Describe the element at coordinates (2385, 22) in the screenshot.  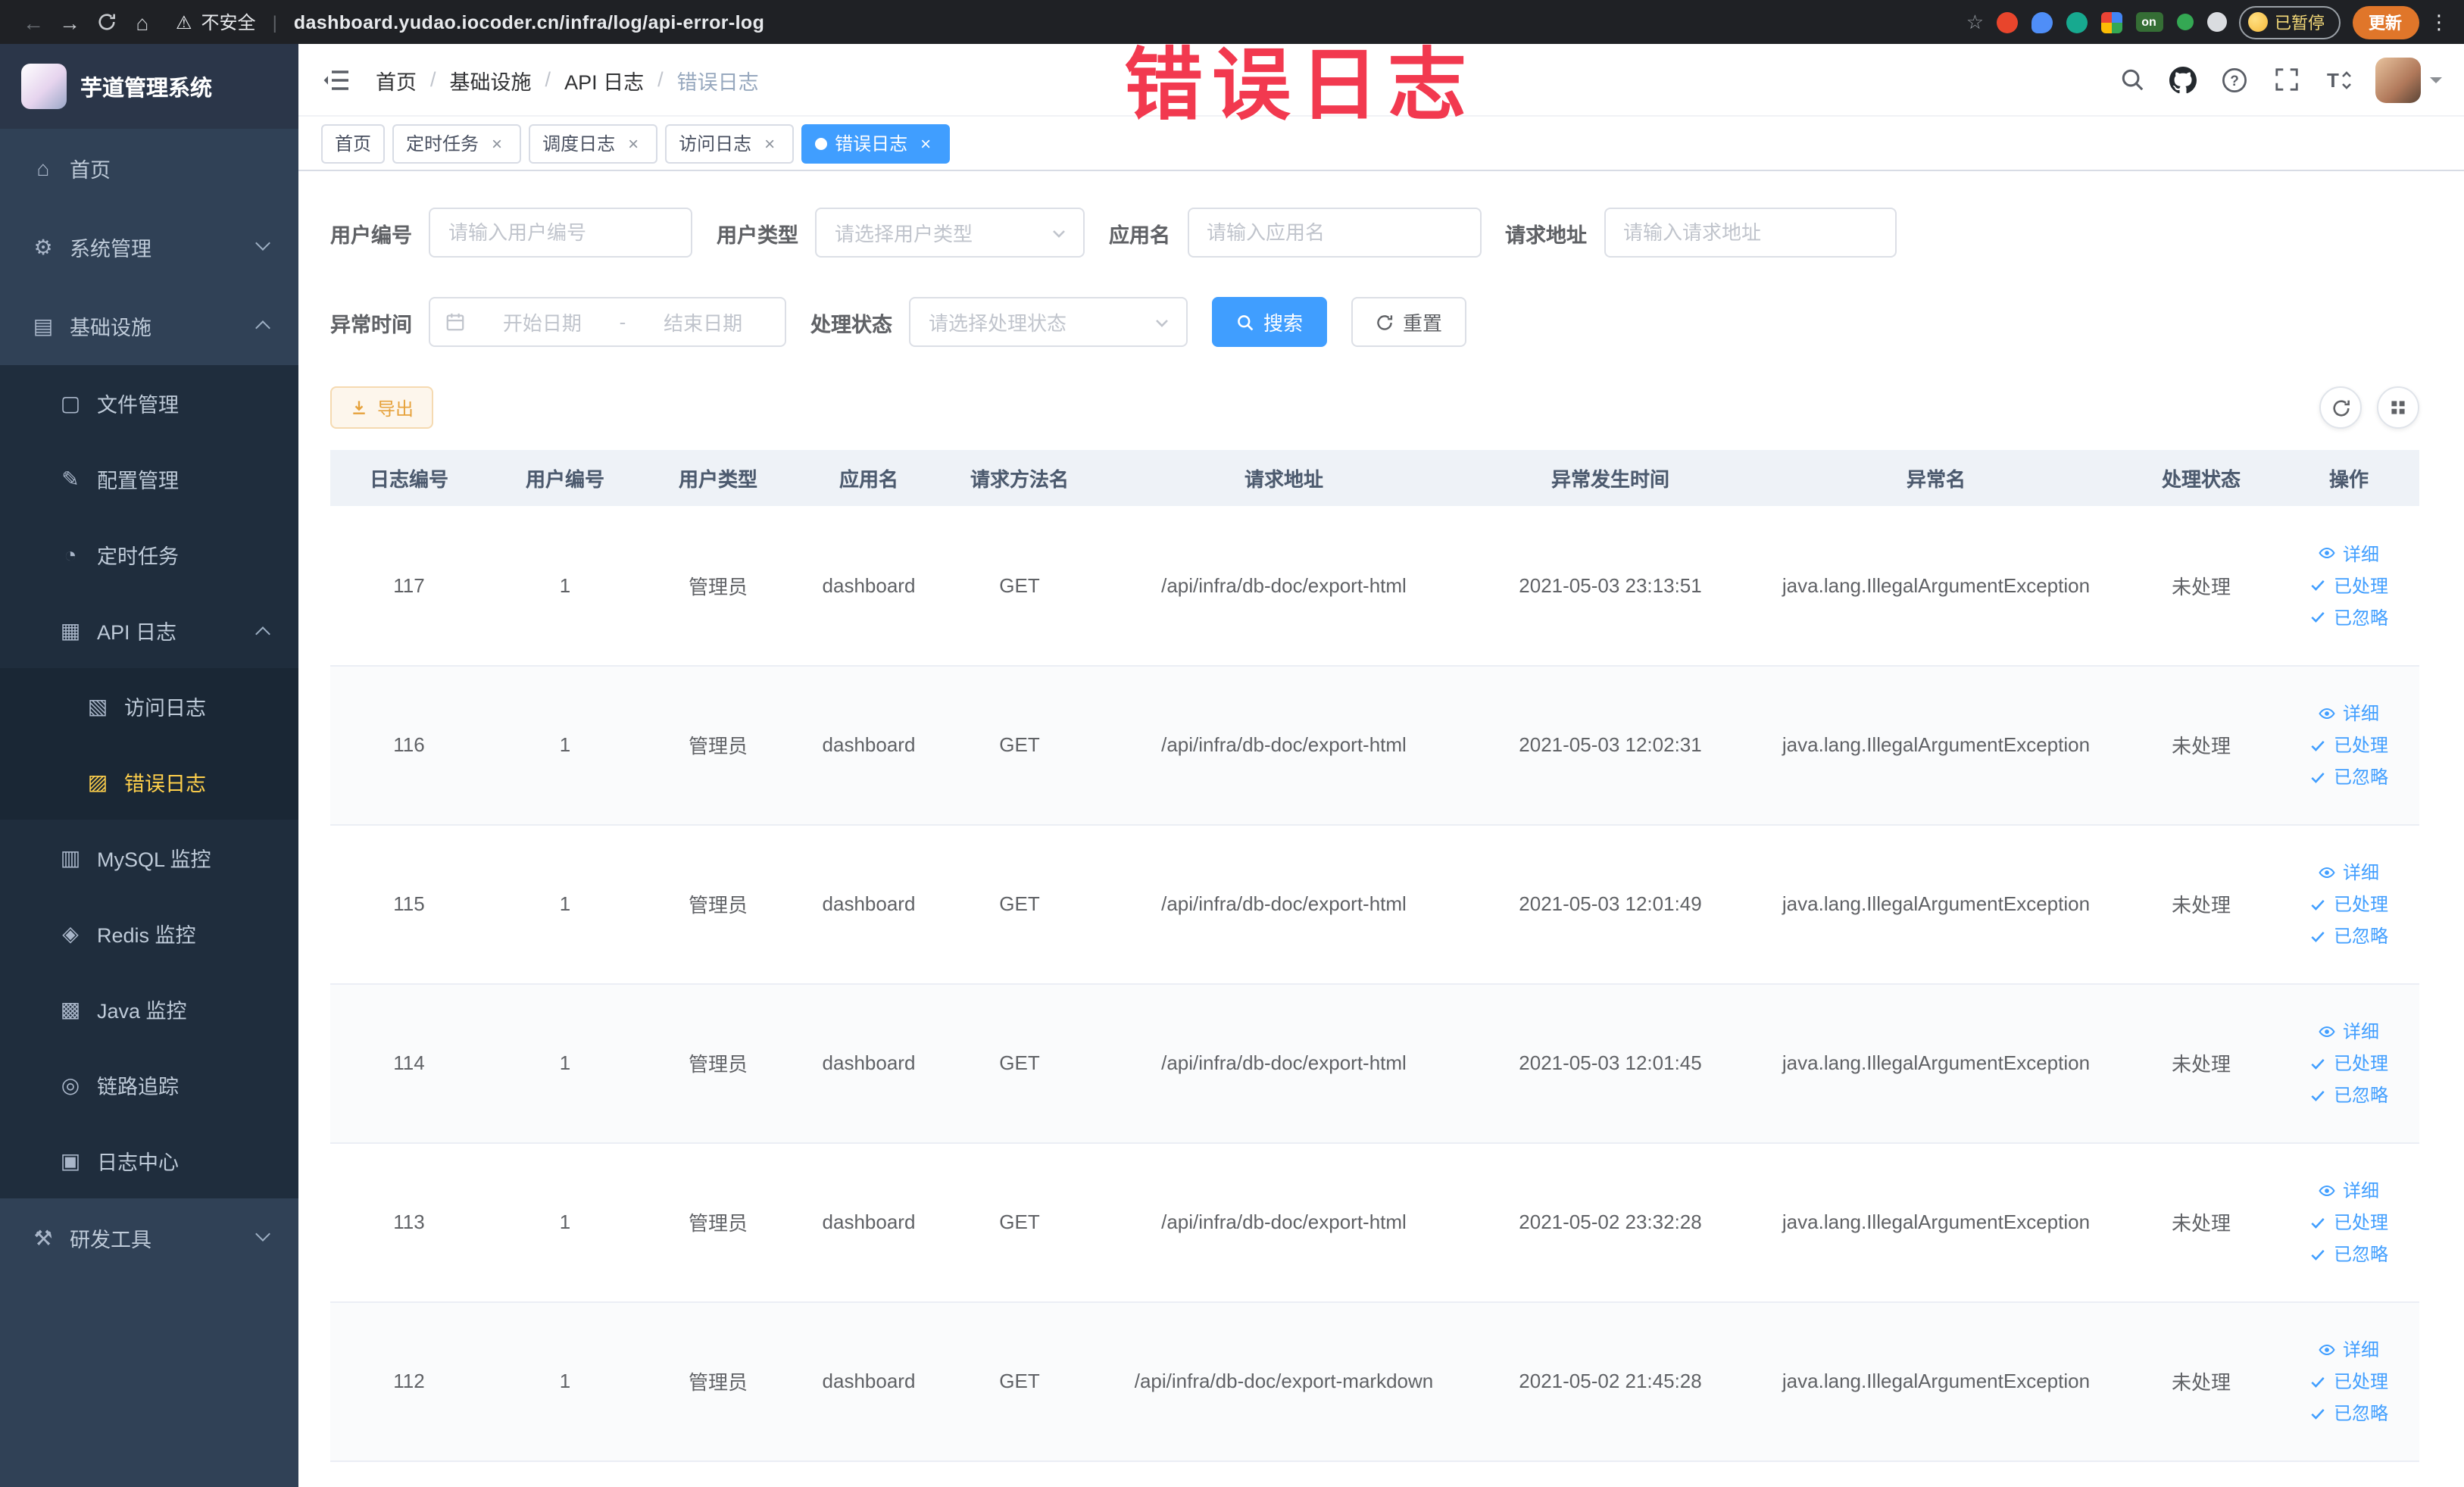
I see `update-button: 更新` at that location.